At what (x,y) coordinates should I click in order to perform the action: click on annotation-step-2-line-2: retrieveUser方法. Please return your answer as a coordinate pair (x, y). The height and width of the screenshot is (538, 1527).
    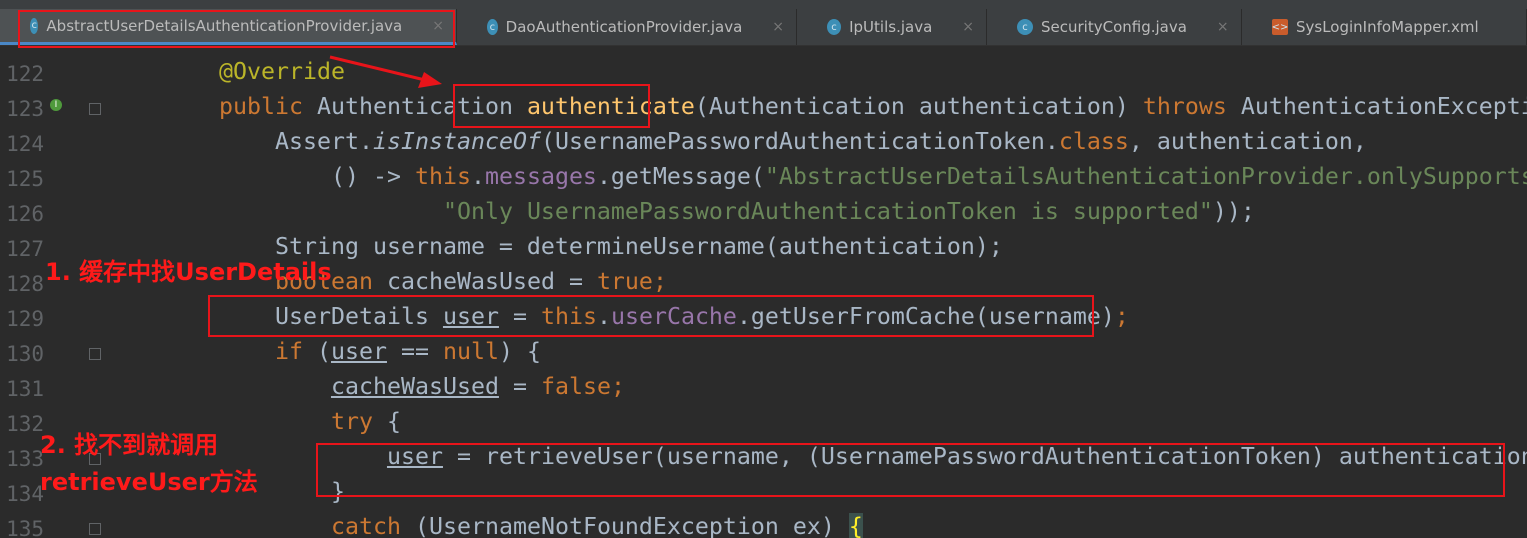
    Looking at the image, I should click on (149, 482).